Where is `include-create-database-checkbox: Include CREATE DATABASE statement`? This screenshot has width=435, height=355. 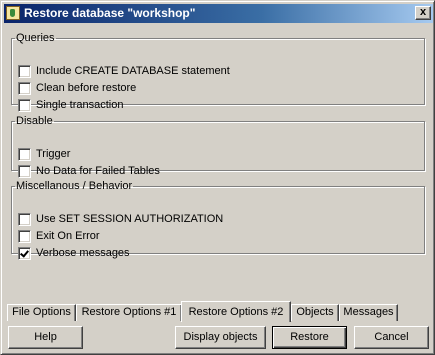
include-create-database-checkbox: Include CREATE DATABASE statement is located at coordinates (124, 71).